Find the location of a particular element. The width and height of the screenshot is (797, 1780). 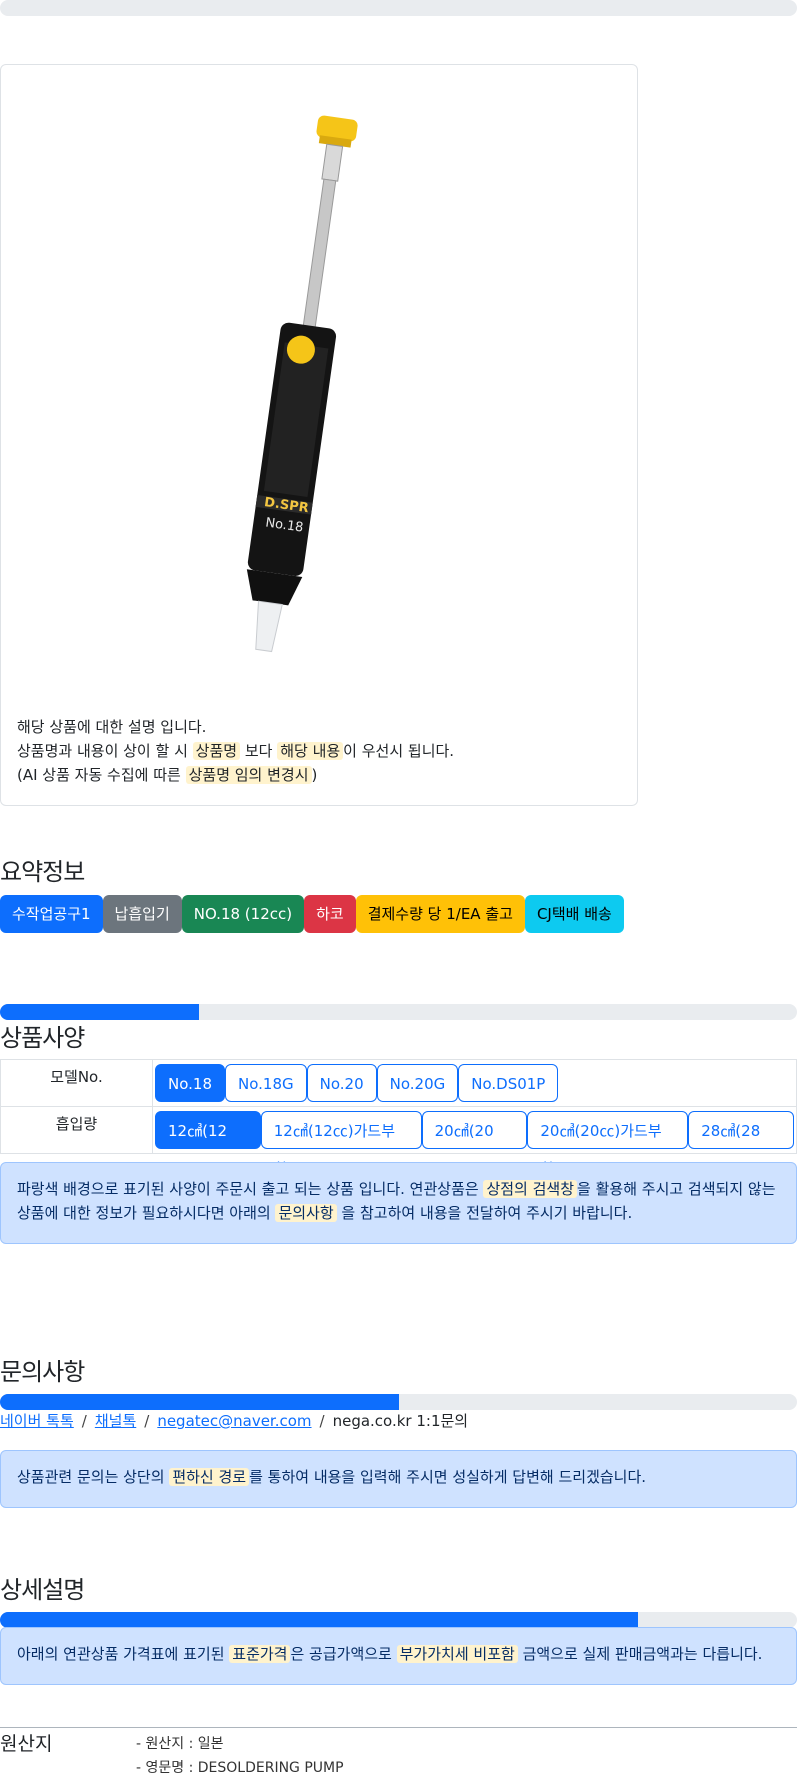

highlight-vat-excluded: 부가가치세 비포함 is located at coordinates (457, 1654).